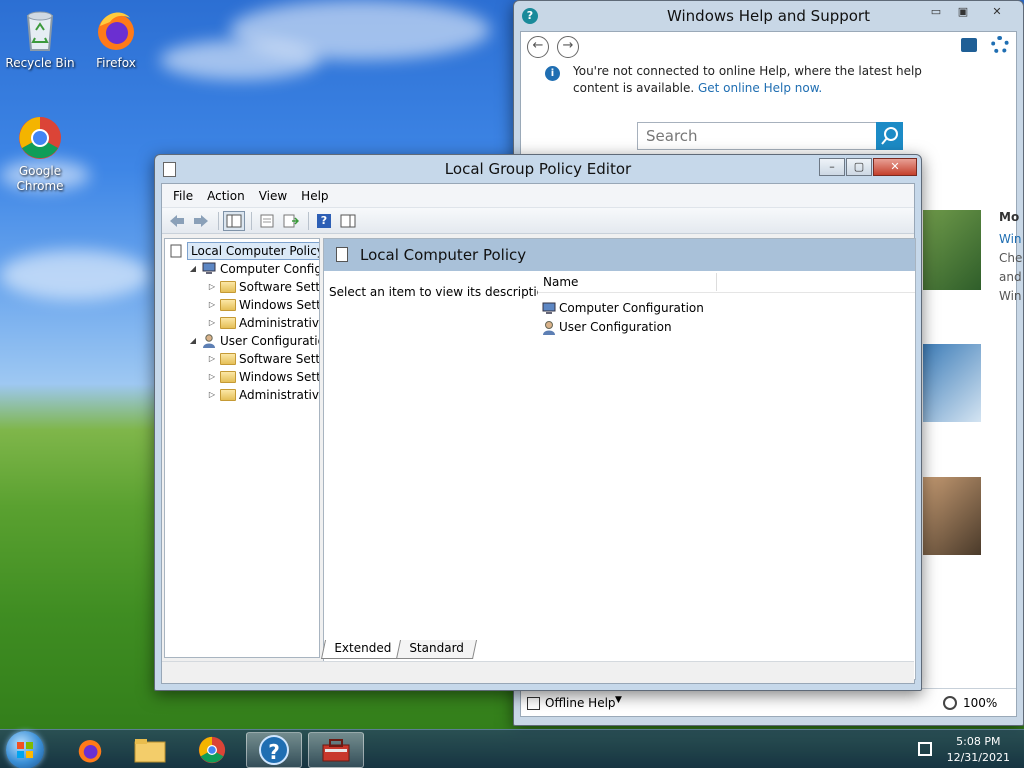  What do you see at coordinates (279, 287) in the screenshot?
I see `tree-node-label: Software Settings` at bounding box center [279, 287].